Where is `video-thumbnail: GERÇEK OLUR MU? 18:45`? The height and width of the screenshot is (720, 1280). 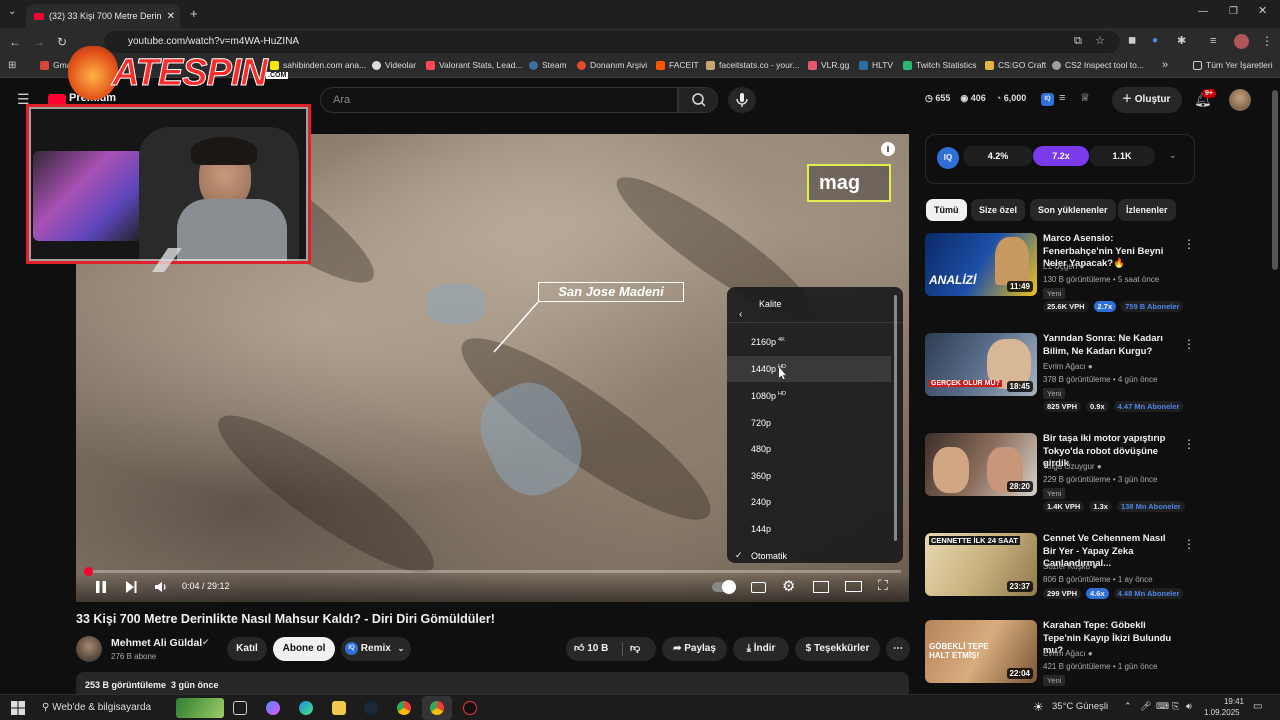
video-thumbnail: GERÇEK OLUR MU? 18:45 is located at coordinates (981, 364).